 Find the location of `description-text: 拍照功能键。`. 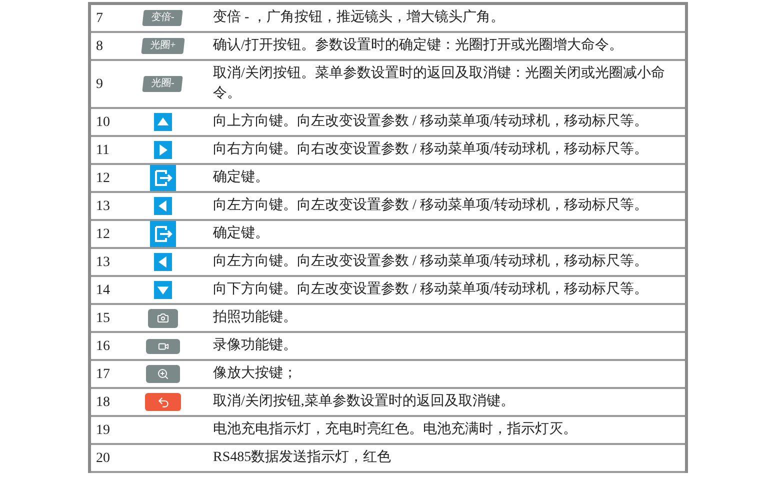

description-text: 拍照功能键。 is located at coordinates (255, 317).